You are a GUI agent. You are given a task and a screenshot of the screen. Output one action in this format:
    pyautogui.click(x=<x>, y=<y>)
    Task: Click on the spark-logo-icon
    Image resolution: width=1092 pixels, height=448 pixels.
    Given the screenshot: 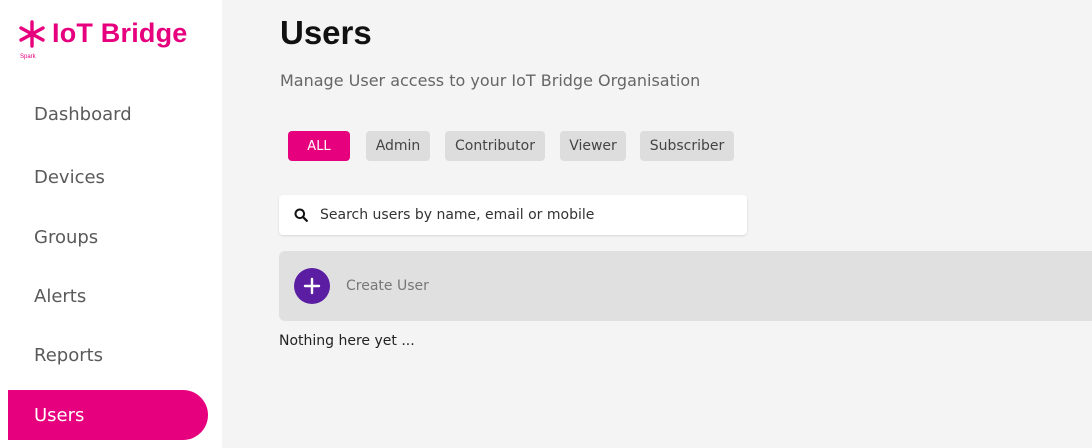 What is the action you would take?
    pyautogui.click(x=32, y=34)
    